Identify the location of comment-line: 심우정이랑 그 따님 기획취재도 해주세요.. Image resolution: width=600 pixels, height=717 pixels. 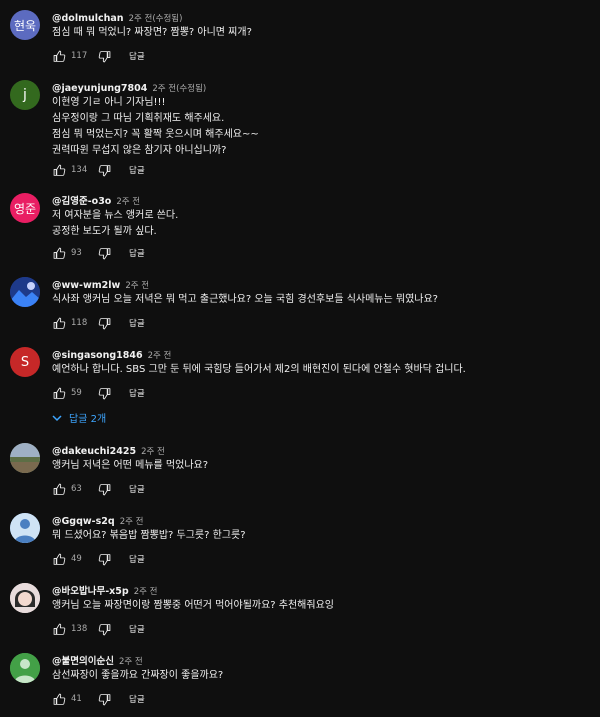
(138, 118).